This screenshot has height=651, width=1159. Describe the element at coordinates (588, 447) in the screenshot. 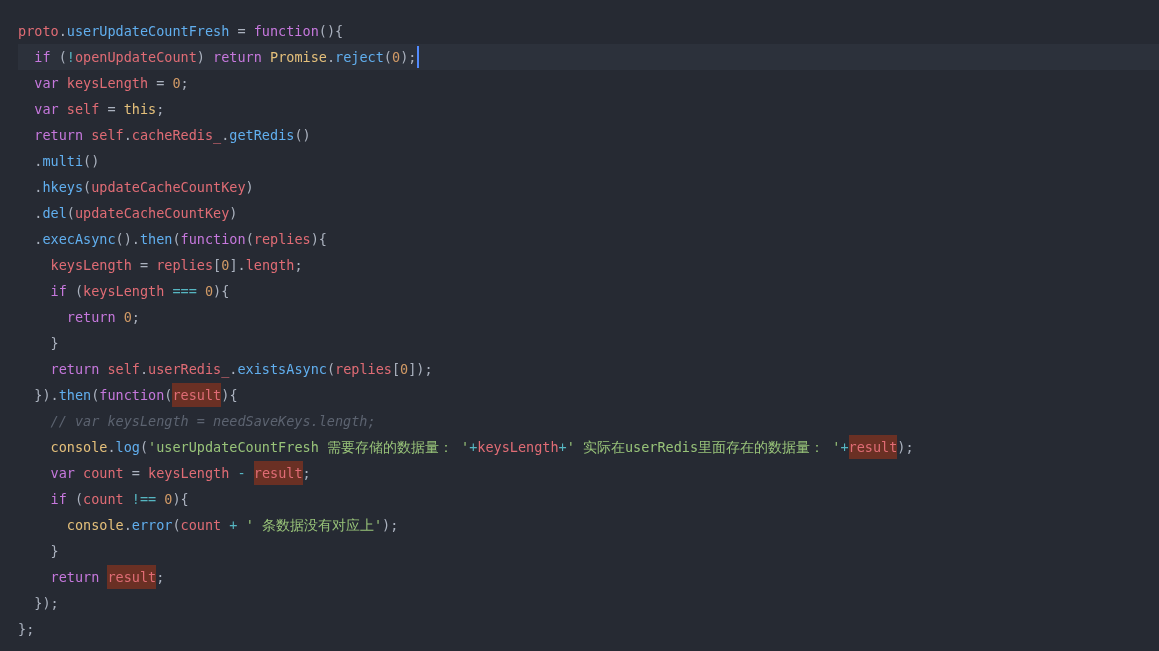

I see `code-line: console.log('userUpdateCountFresh 需要存储的数据量： '+keysLength+' 实际在userRedis里面存在的数据量： '+result);` at that location.